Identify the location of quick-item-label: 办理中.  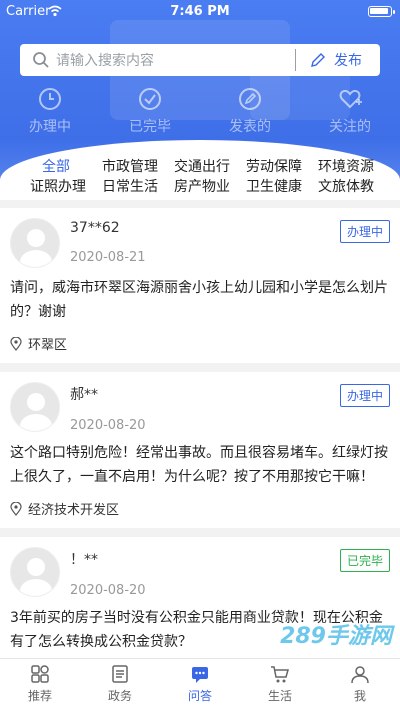
(50, 127).